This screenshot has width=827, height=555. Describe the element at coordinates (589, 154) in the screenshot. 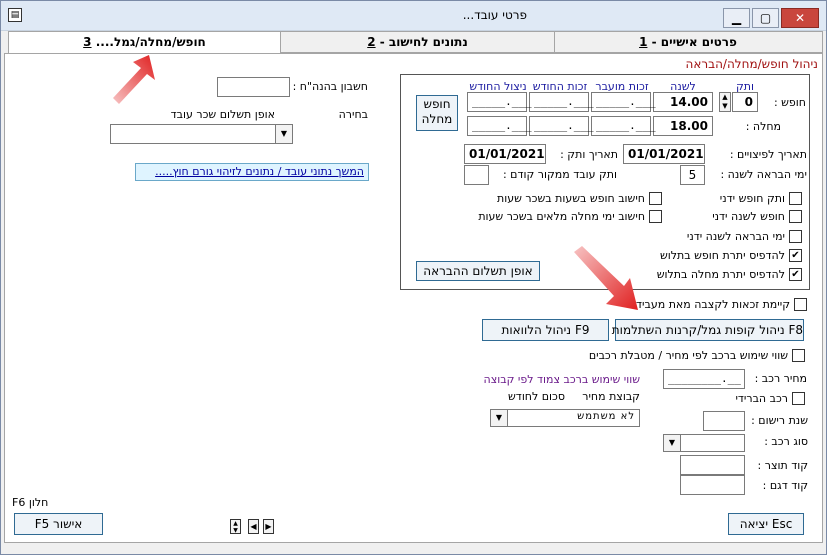

I see `tenure-date-label: תאריך ותק :` at that location.